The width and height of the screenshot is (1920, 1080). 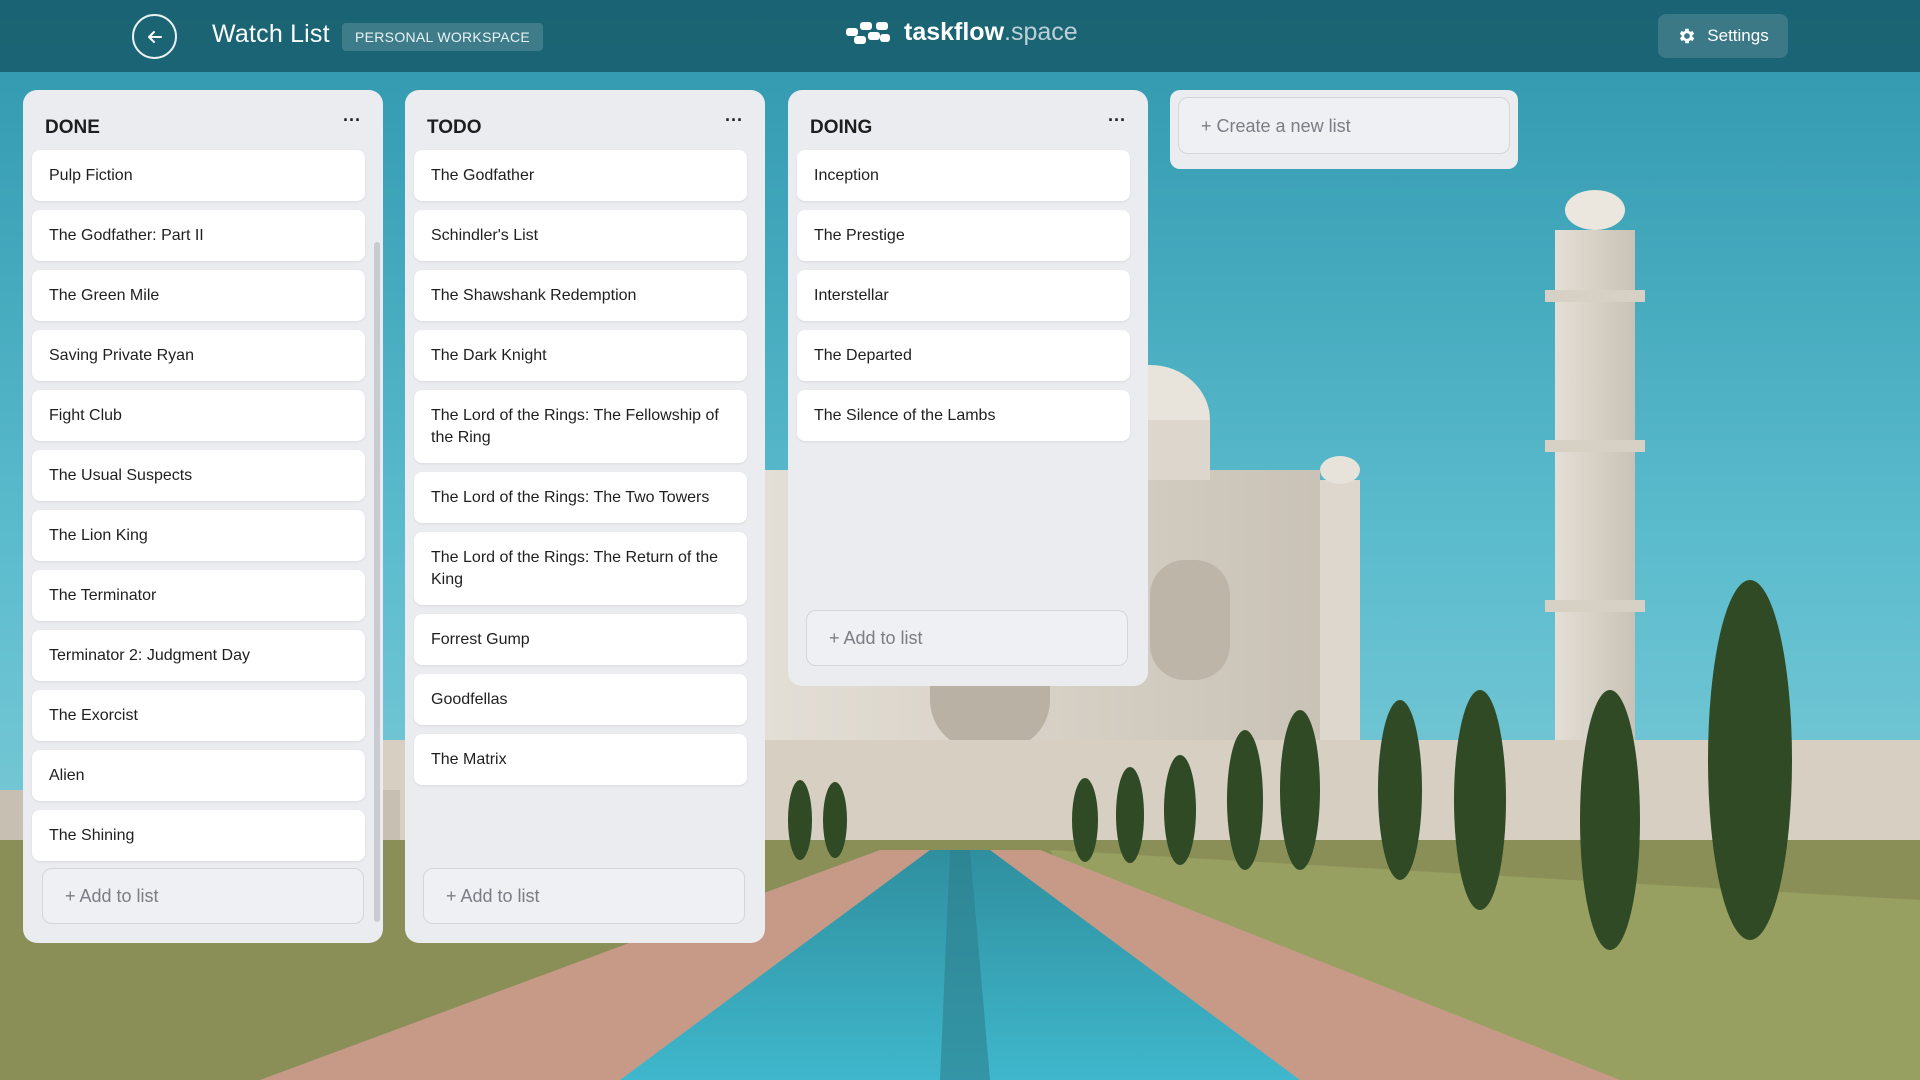 What do you see at coordinates (1041, 32) in the screenshot?
I see `brand-tld: .space` at bounding box center [1041, 32].